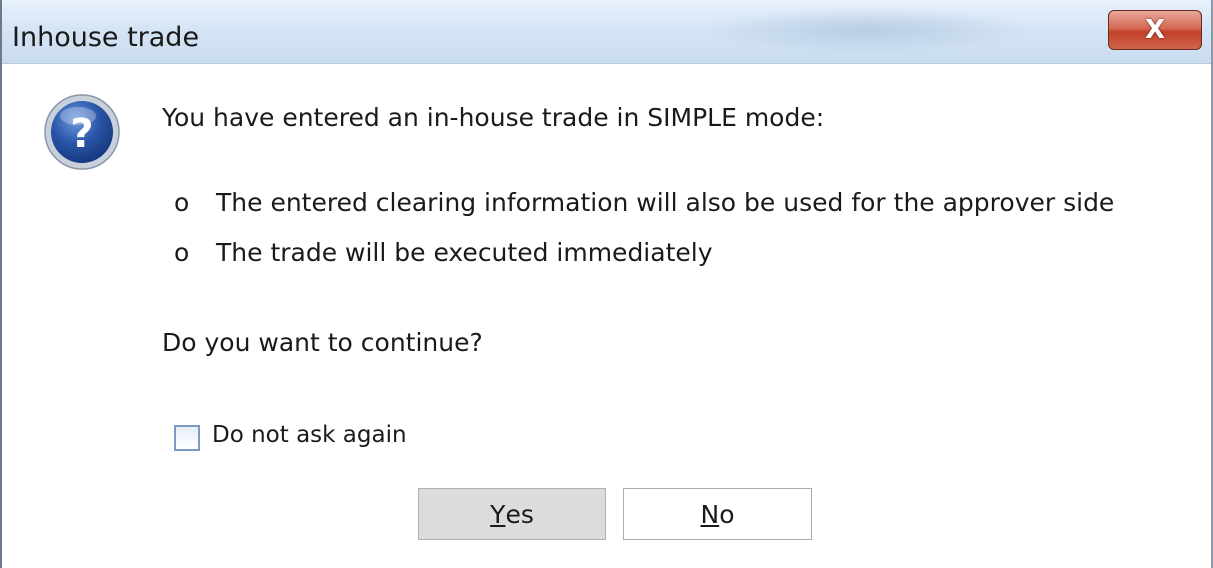 This screenshot has height=568, width=1213. I want to click on title-bar: Inhouse trade X, so click(606, 32).